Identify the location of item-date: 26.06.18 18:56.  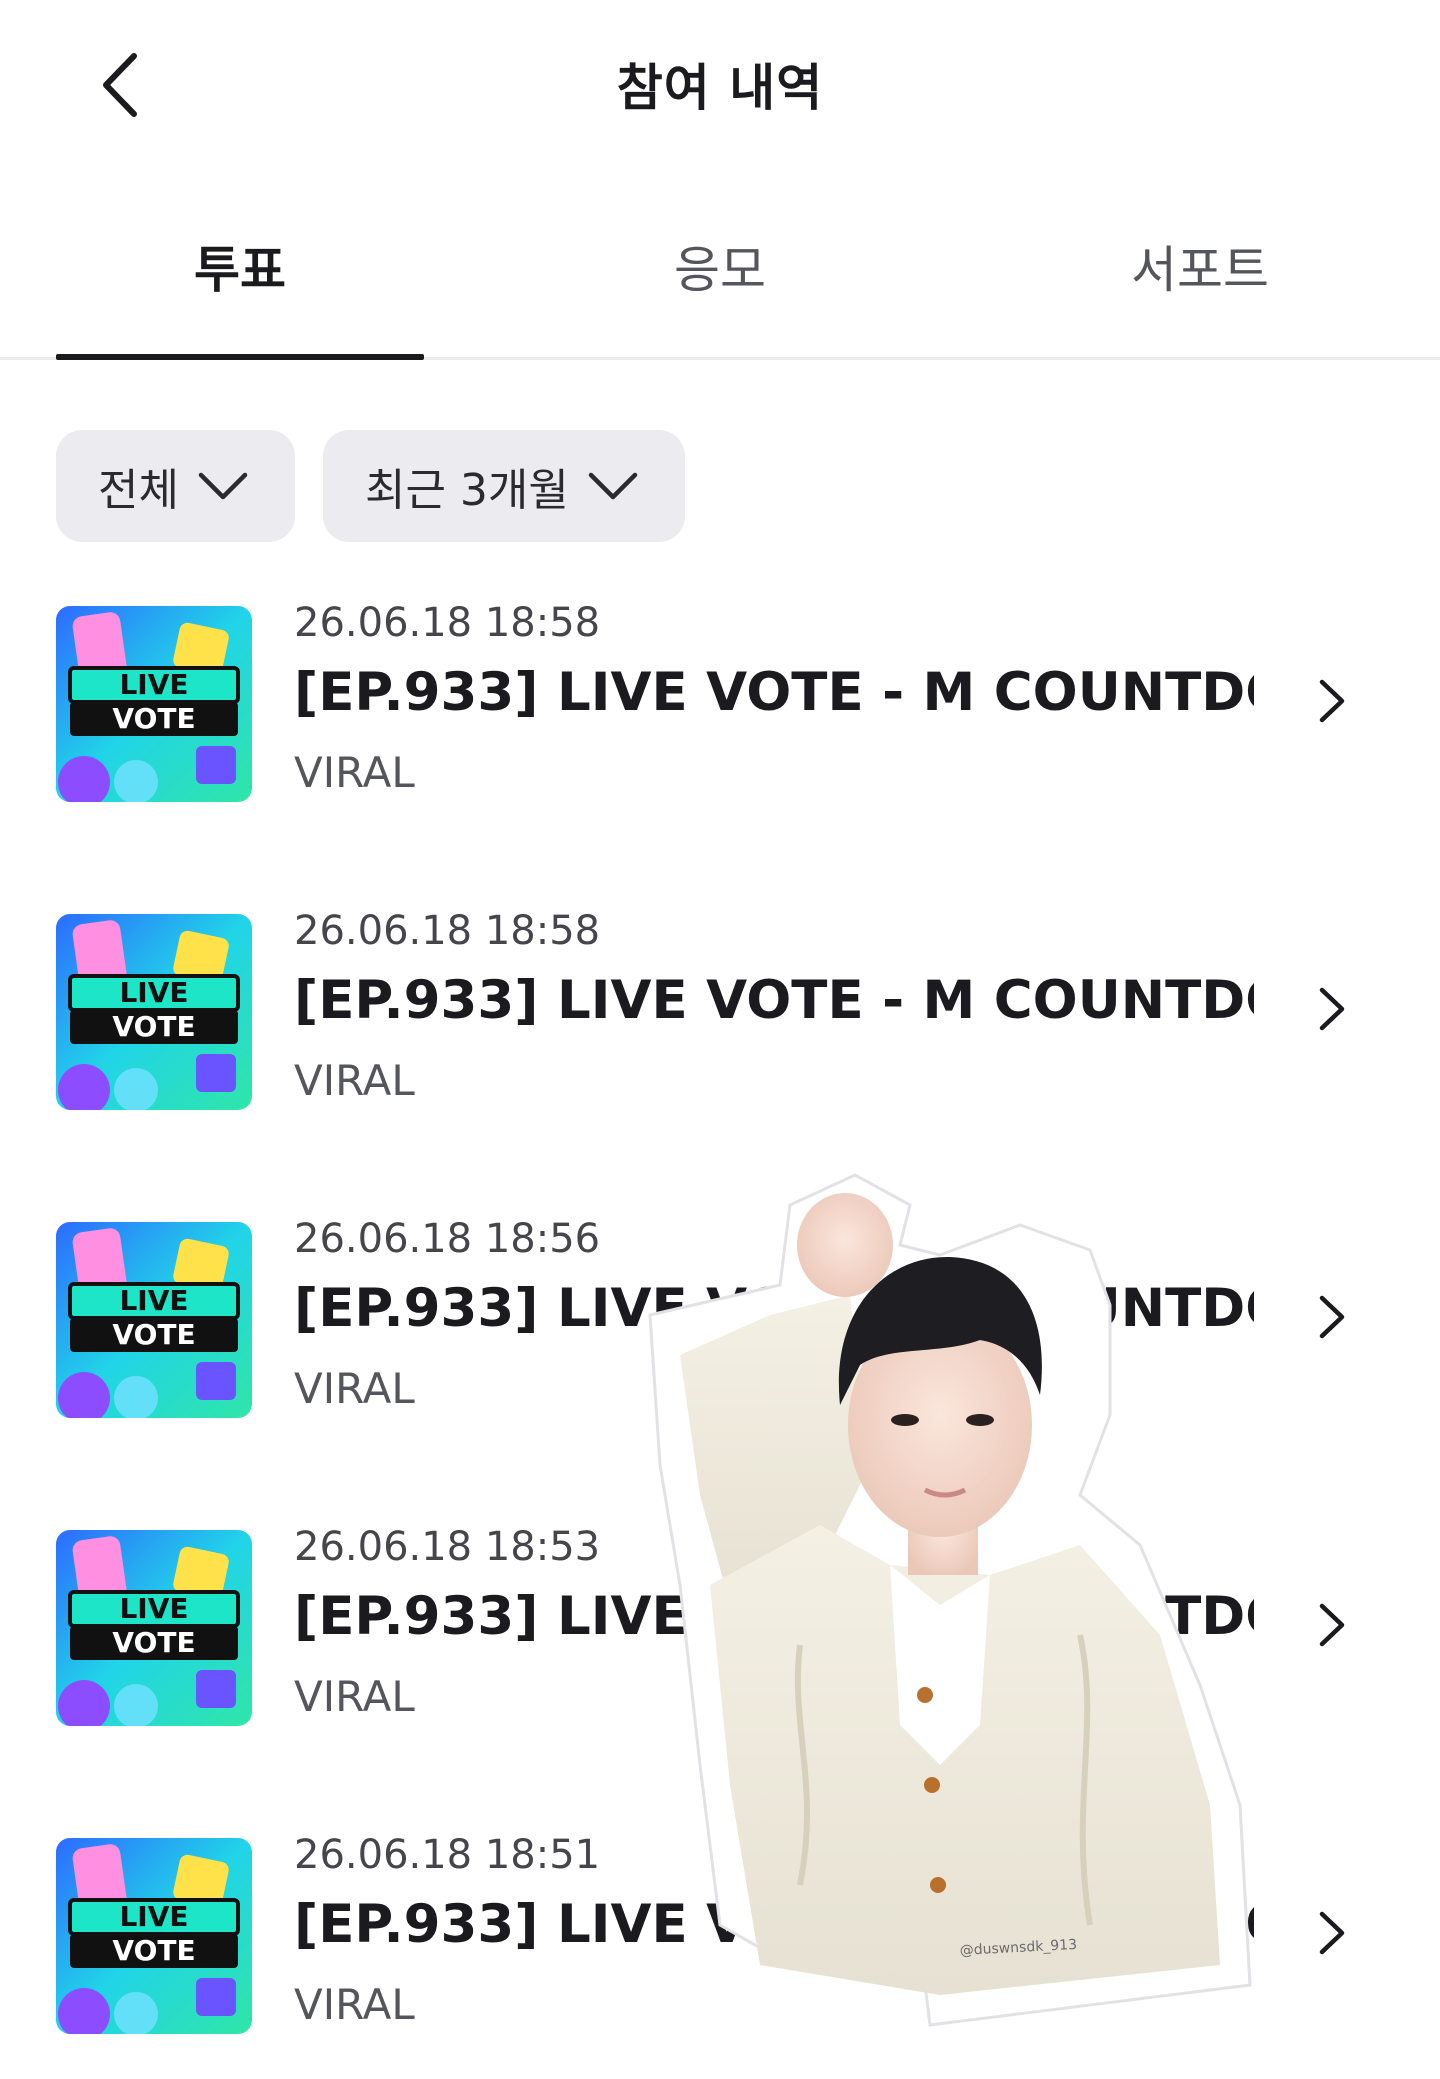
(447, 1239).